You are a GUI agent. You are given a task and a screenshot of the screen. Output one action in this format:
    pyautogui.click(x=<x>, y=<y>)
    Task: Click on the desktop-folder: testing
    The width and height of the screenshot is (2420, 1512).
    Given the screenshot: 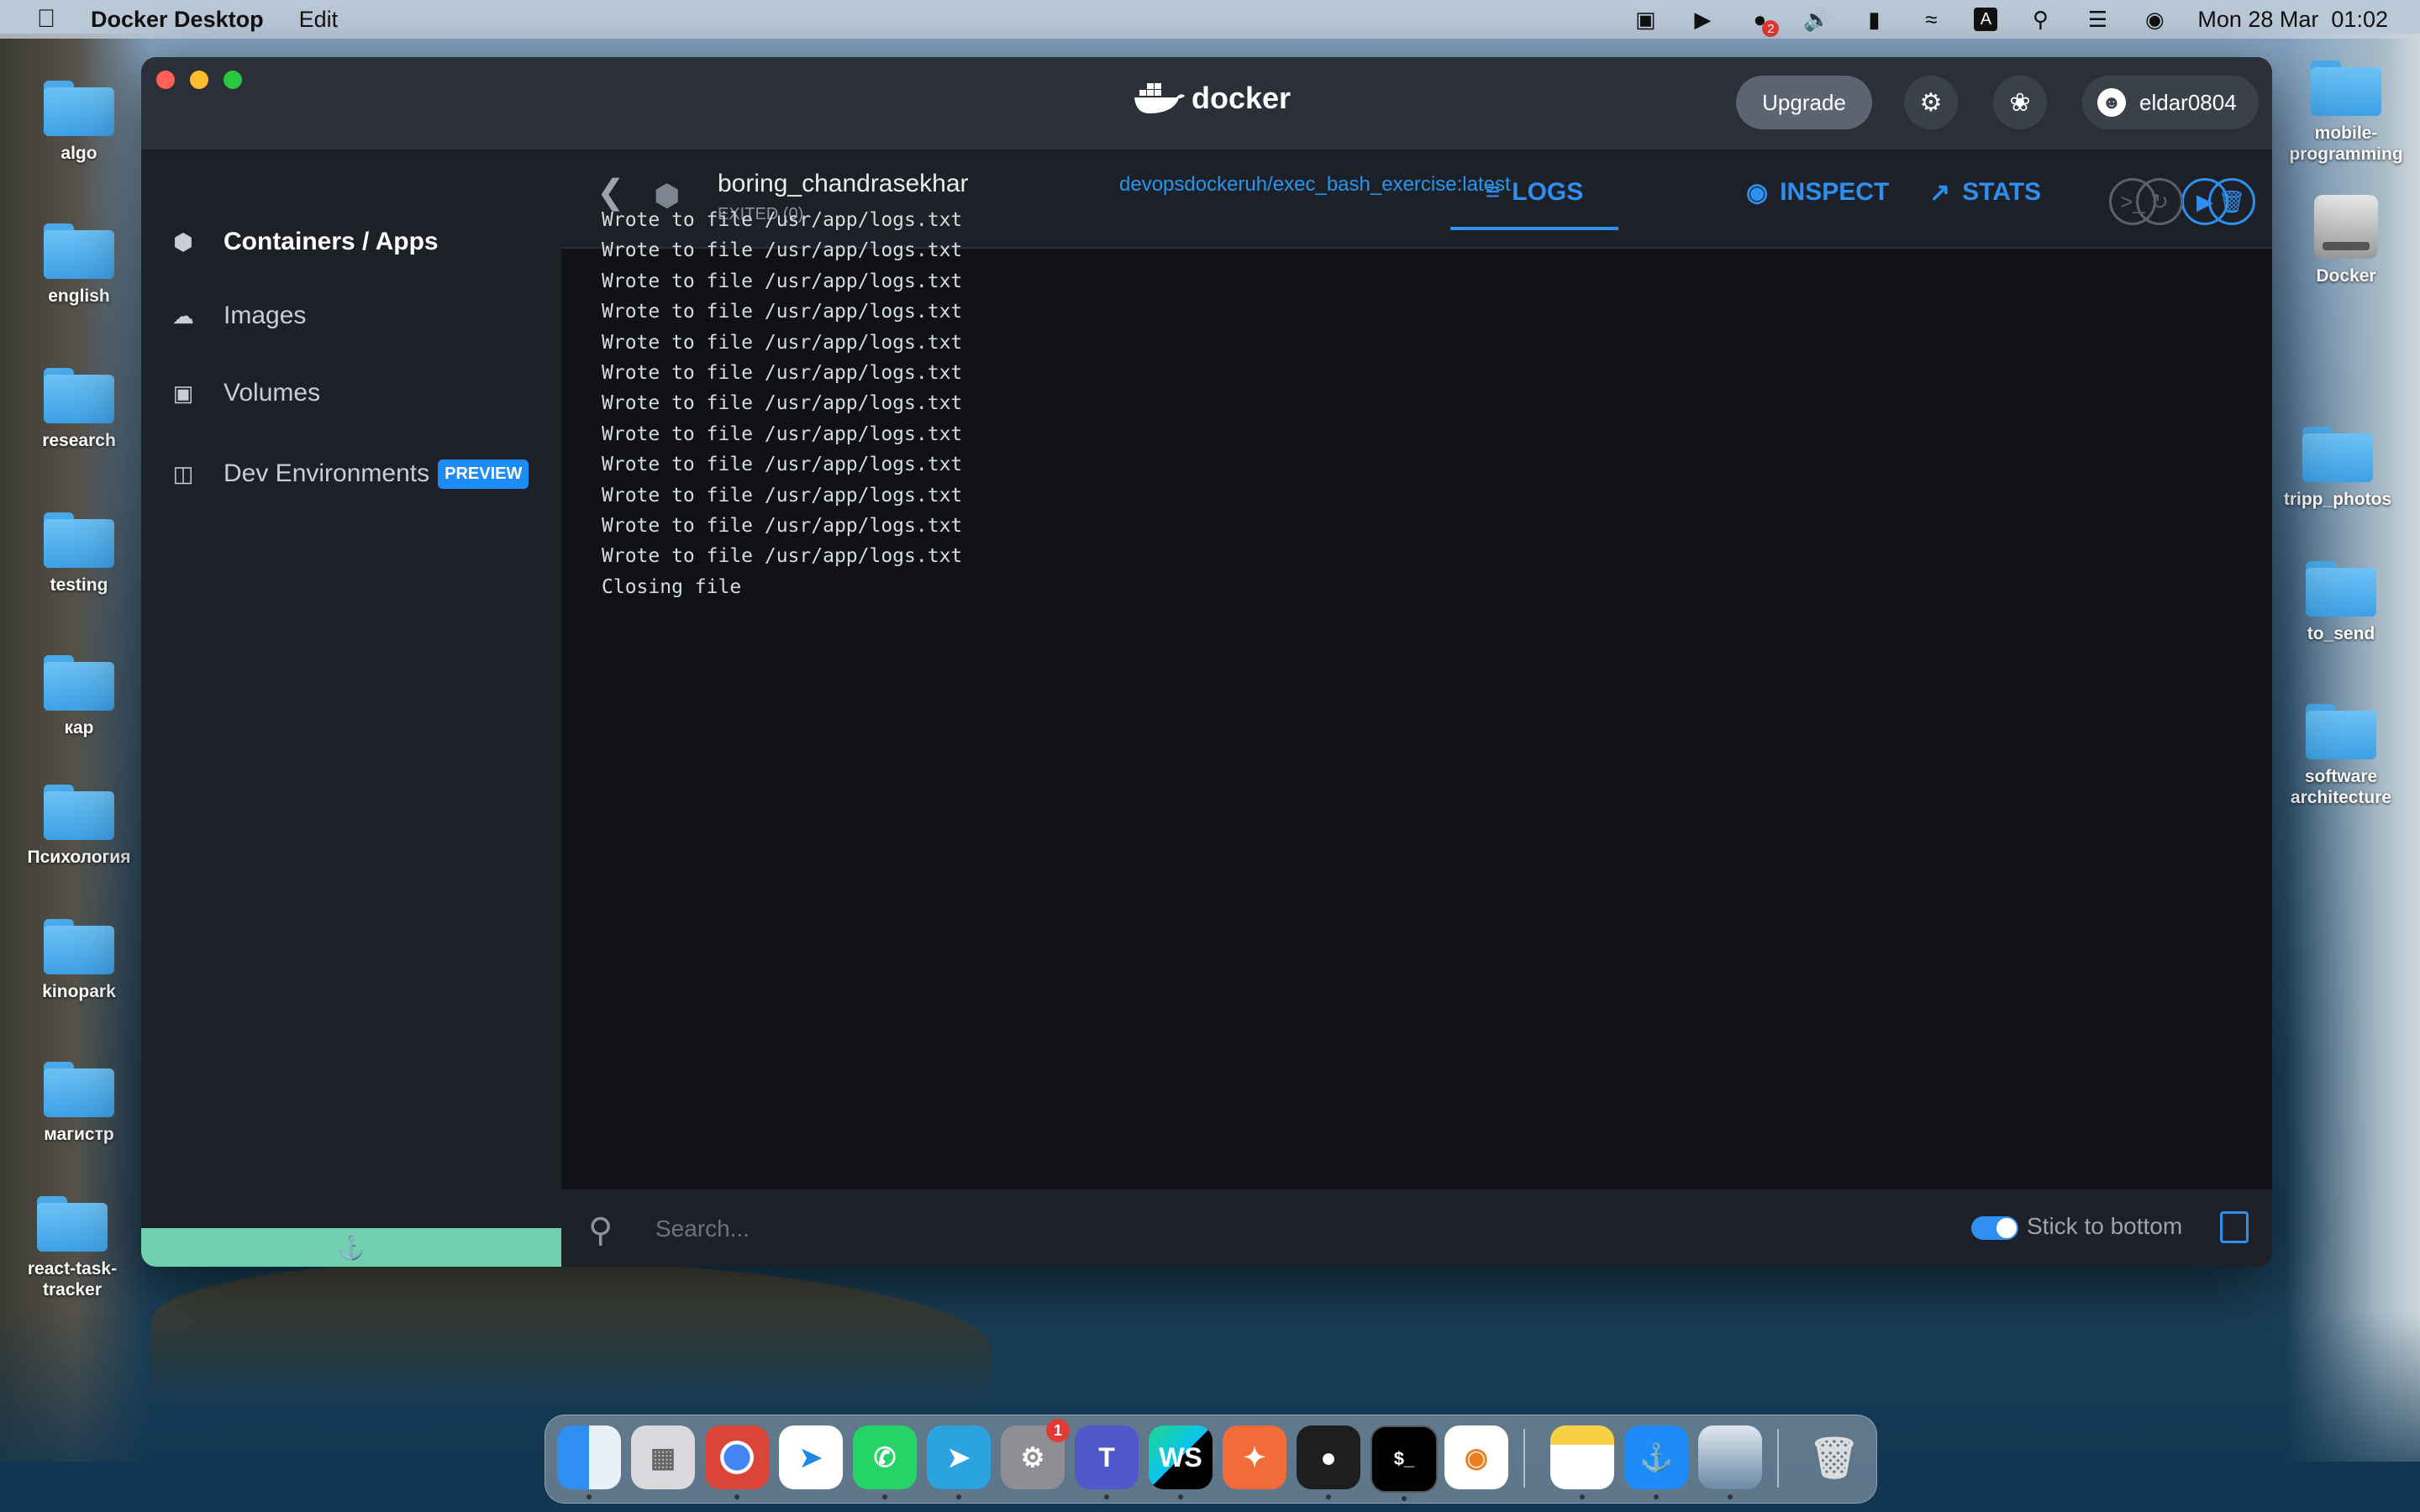 What is the action you would take?
    pyautogui.click(x=79, y=554)
    